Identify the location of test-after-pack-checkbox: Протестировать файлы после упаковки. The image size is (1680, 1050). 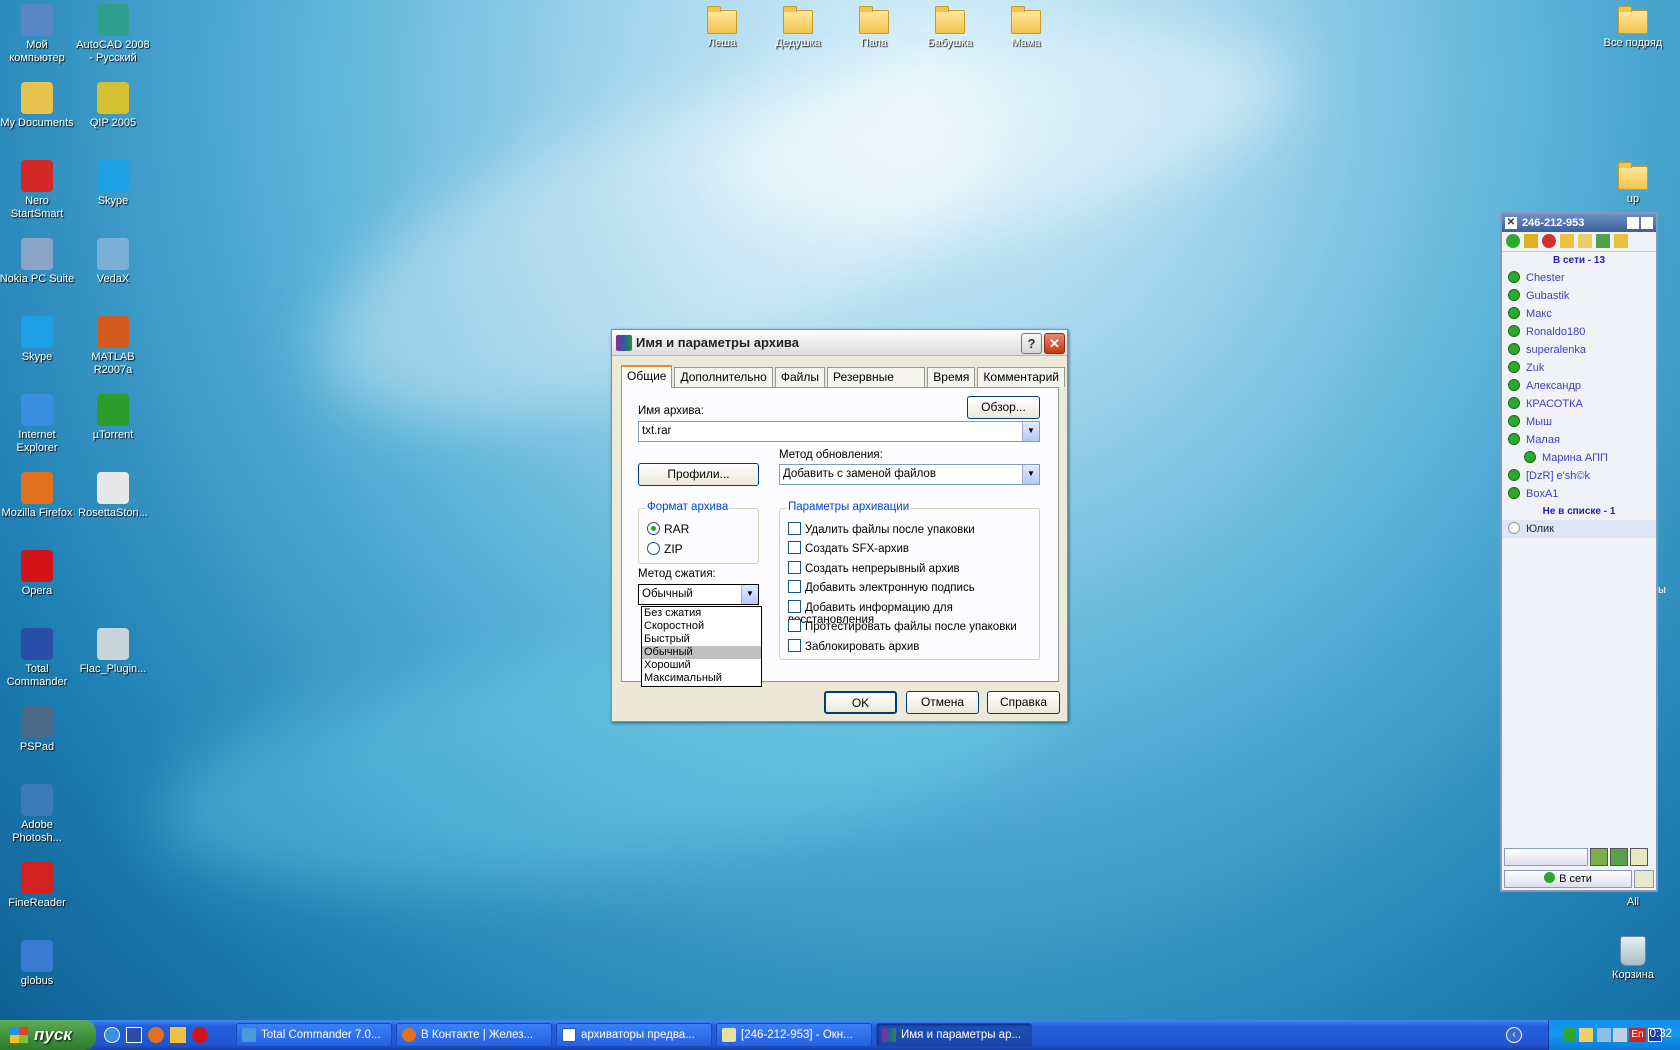
(902, 626).